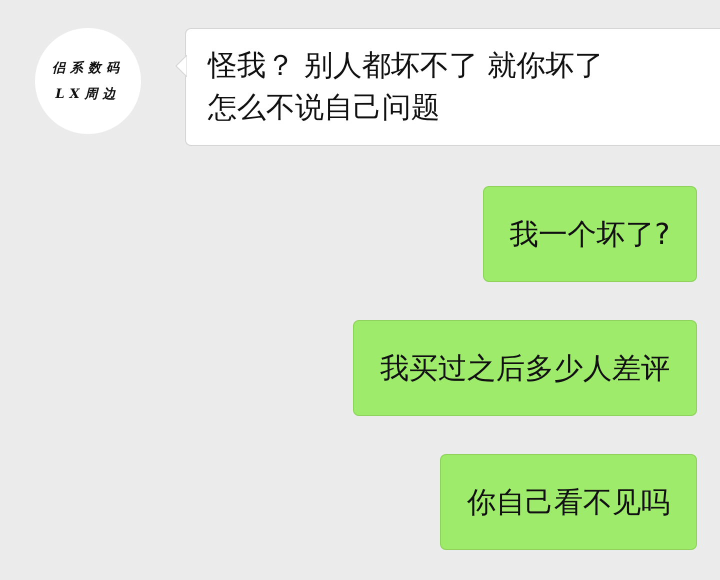 The image size is (720, 580). Describe the element at coordinates (88, 68) in the screenshot. I see `avatar-text: 侣系数码` at that location.